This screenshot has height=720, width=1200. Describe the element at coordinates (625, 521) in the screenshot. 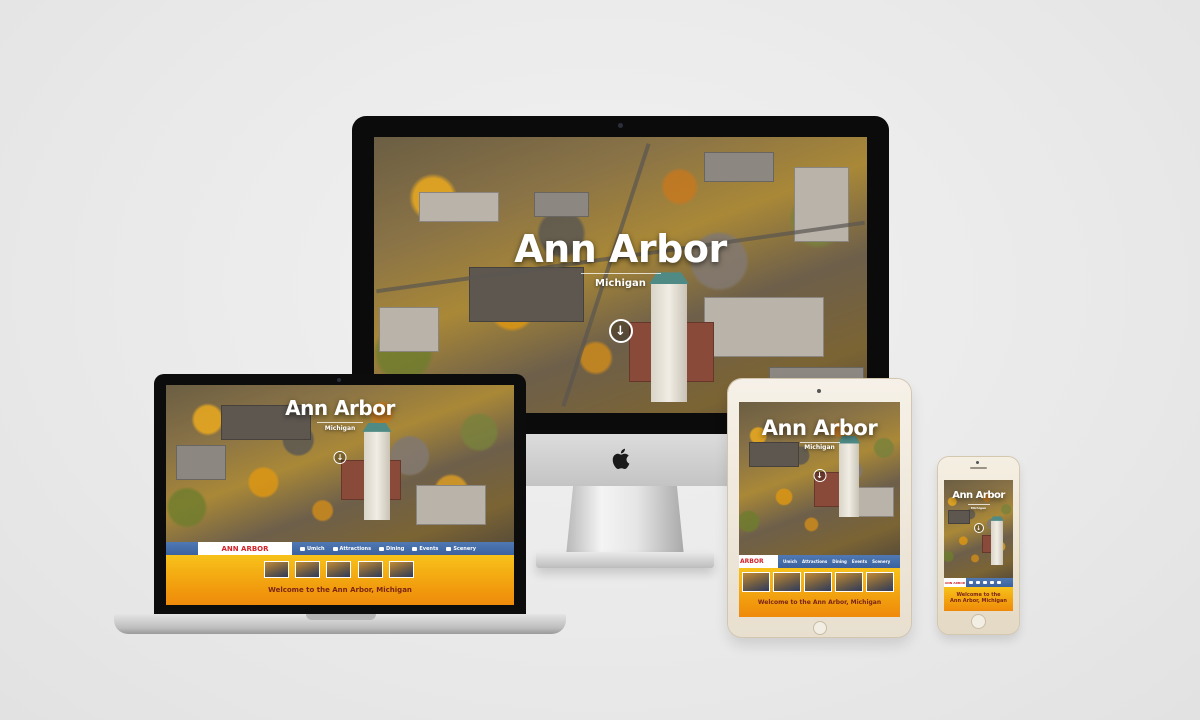

I see `imac-stand-neck` at that location.